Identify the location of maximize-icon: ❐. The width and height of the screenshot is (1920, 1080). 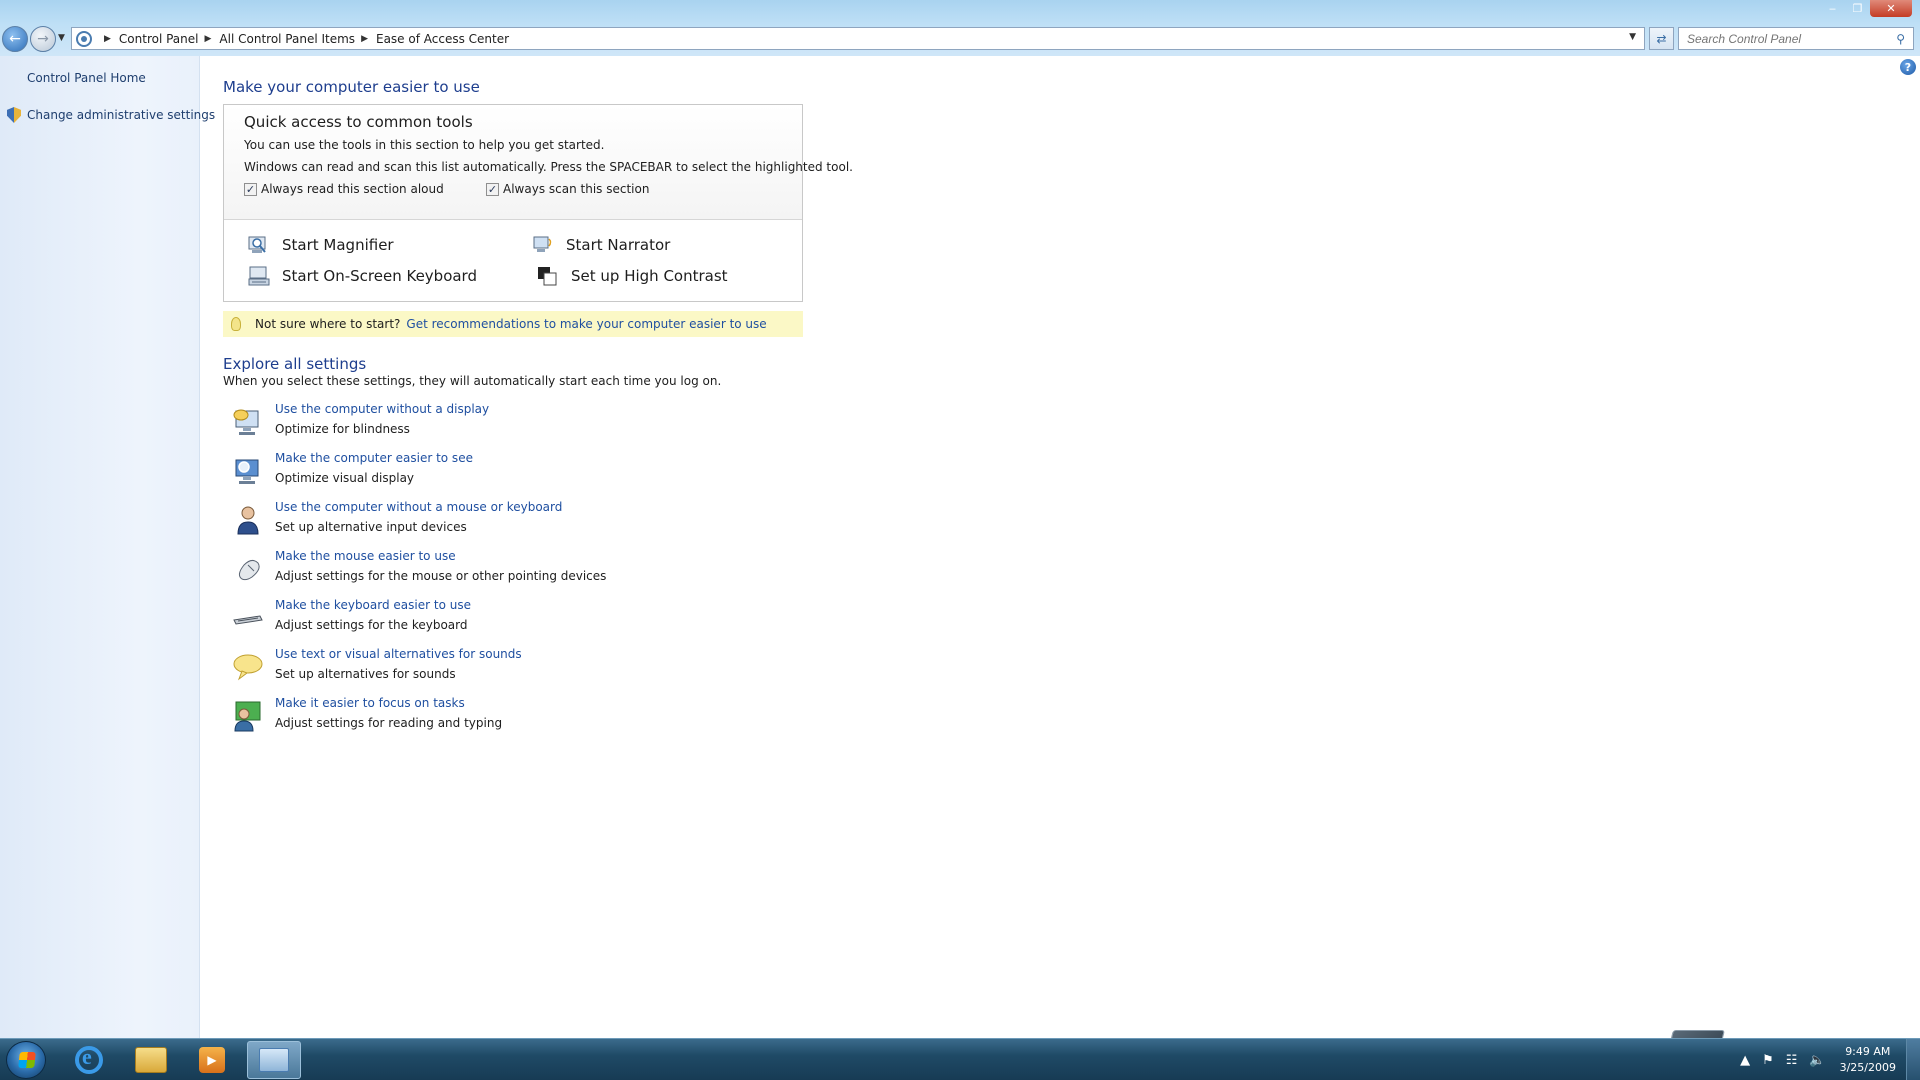
(1857, 8).